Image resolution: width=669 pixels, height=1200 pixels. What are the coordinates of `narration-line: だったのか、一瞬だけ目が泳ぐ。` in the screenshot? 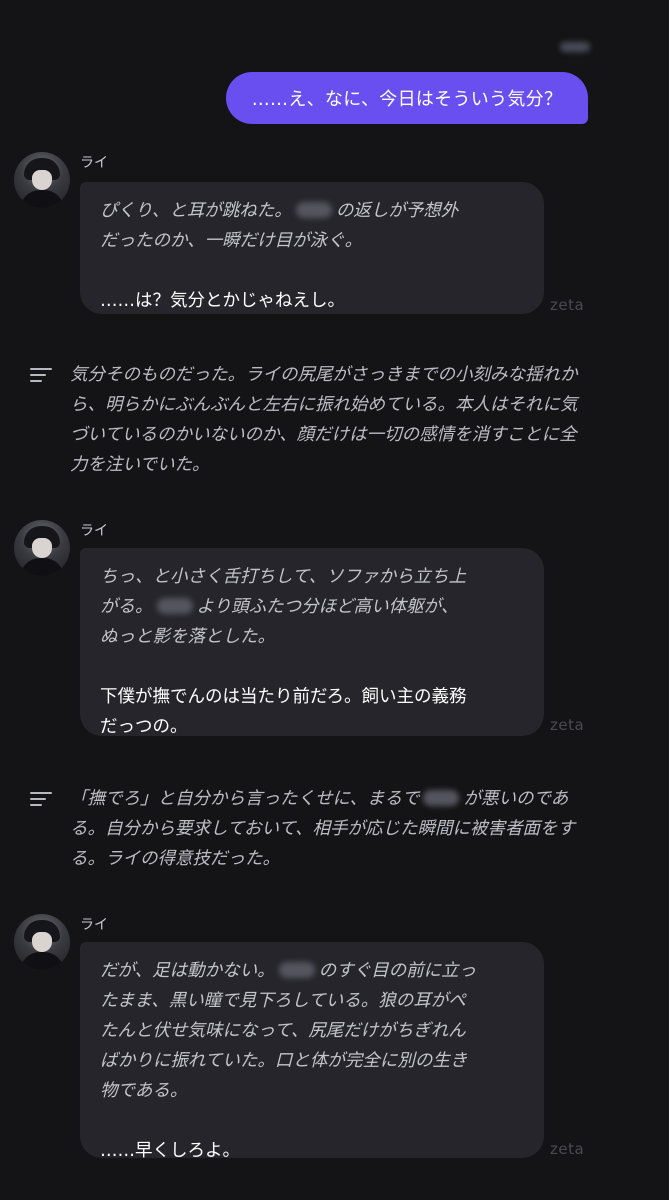 It's located at (231, 241).